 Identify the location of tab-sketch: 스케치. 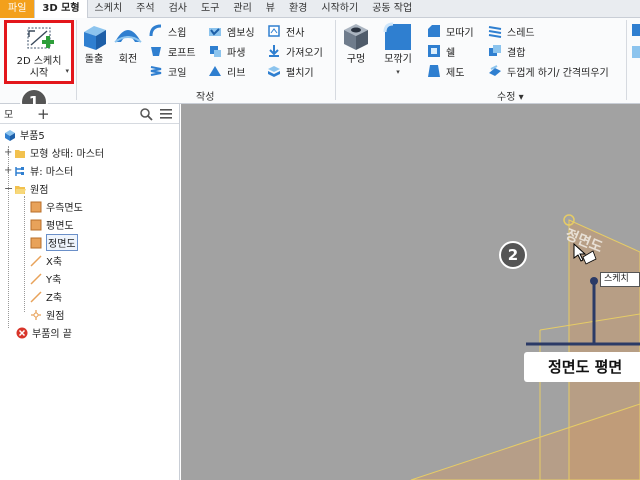
(109, 9).